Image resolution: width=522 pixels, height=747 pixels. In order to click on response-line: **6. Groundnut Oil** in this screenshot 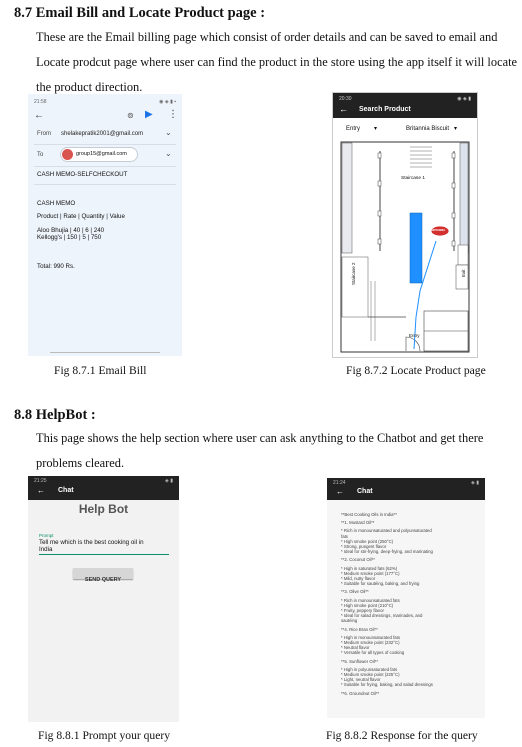, I will do `click(360, 693)`.